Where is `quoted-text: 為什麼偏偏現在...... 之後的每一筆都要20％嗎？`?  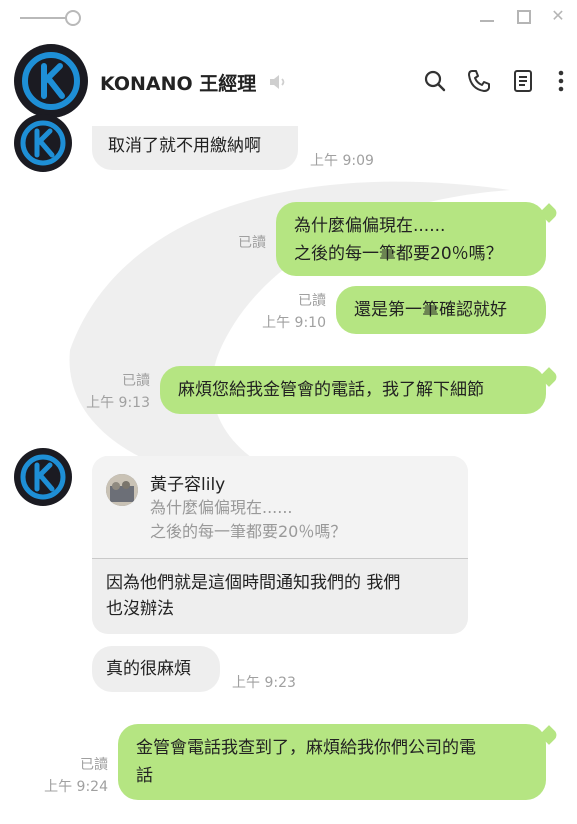
quoted-text: 為什麼偏偏現在...... 之後的每一筆都要20％嗎？ is located at coordinates (248, 520).